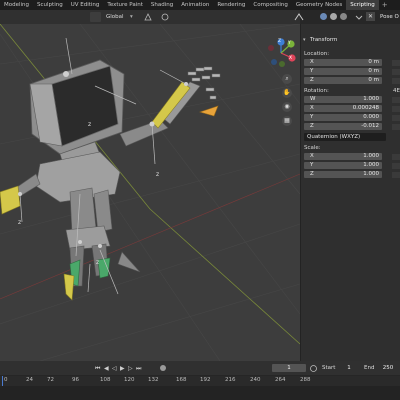 This screenshot has width=400, height=400. I want to click on shading-material-icon, so click(333, 16).